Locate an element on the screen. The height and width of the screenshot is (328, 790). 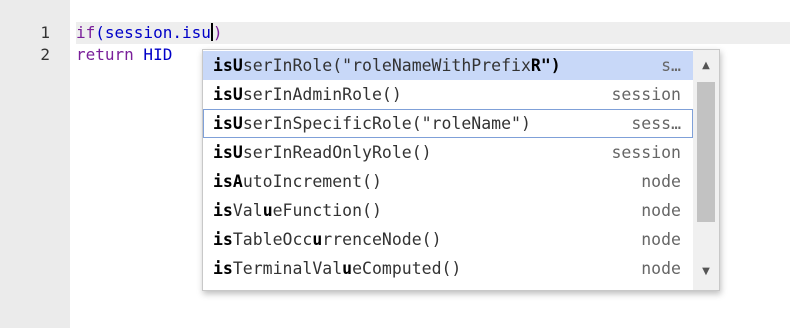
match-char: R") is located at coordinates (545, 65).